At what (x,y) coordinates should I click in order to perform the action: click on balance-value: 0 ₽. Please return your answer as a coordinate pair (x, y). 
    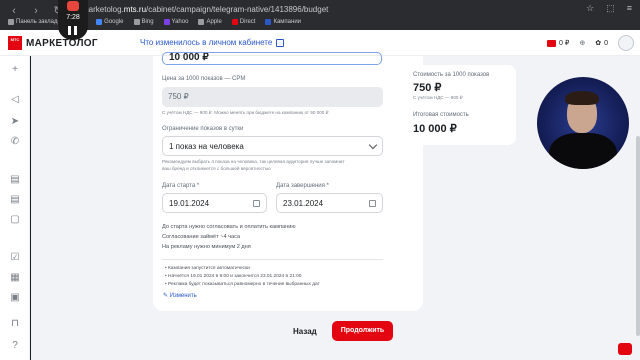
    Looking at the image, I should click on (564, 43).